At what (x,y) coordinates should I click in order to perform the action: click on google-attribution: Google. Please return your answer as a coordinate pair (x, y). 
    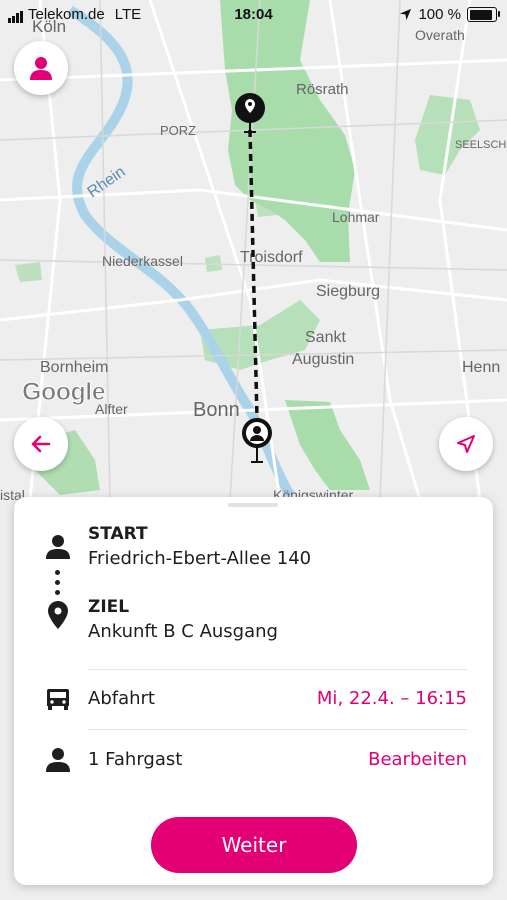
    Looking at the image, I should click on (63, 392).